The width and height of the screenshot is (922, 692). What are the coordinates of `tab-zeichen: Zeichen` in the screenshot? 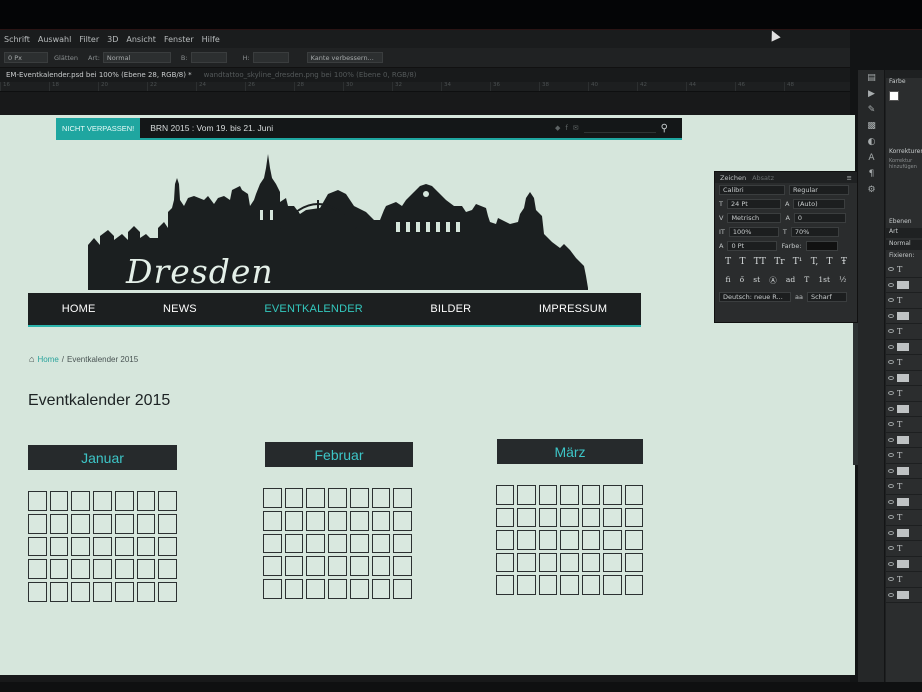 It's located at (733, 178).